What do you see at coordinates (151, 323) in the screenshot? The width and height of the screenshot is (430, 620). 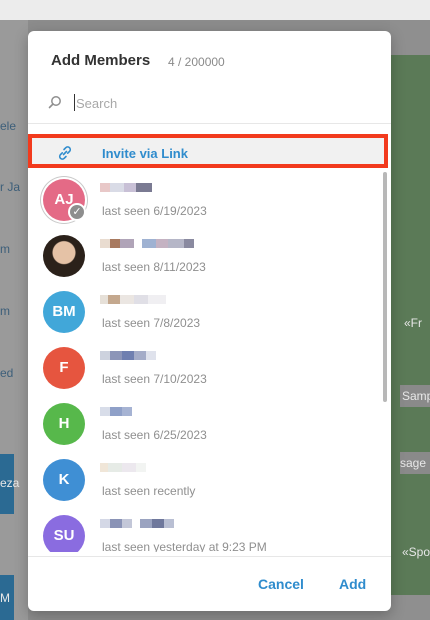 I see `member-status: last seen 7/8/2023` at bounding box center [151, 323].